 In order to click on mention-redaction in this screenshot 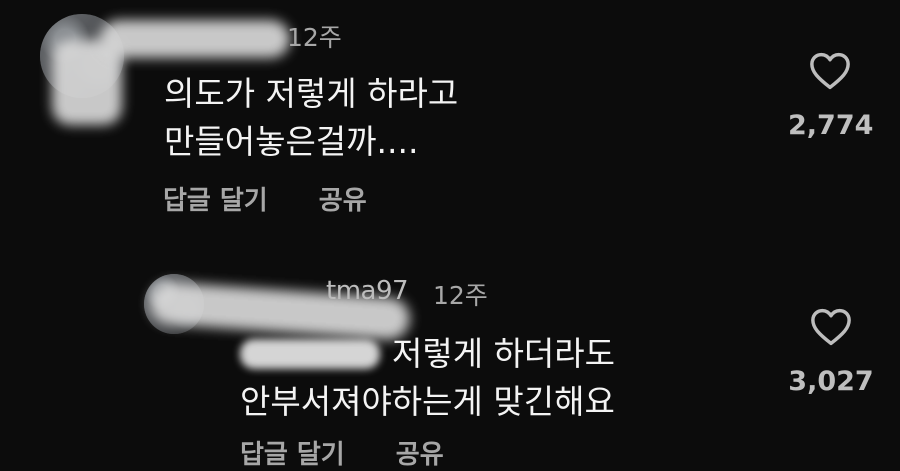, I will do `click(310, 354)`.